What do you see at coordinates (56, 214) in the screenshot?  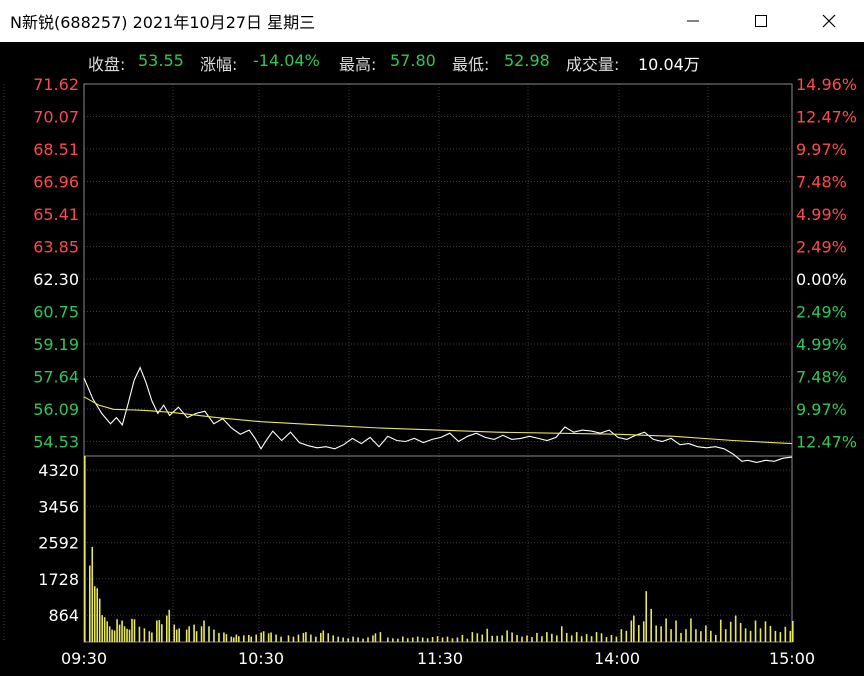 I see `price-tick-label: 65.41` at bounding box center [56, 214].